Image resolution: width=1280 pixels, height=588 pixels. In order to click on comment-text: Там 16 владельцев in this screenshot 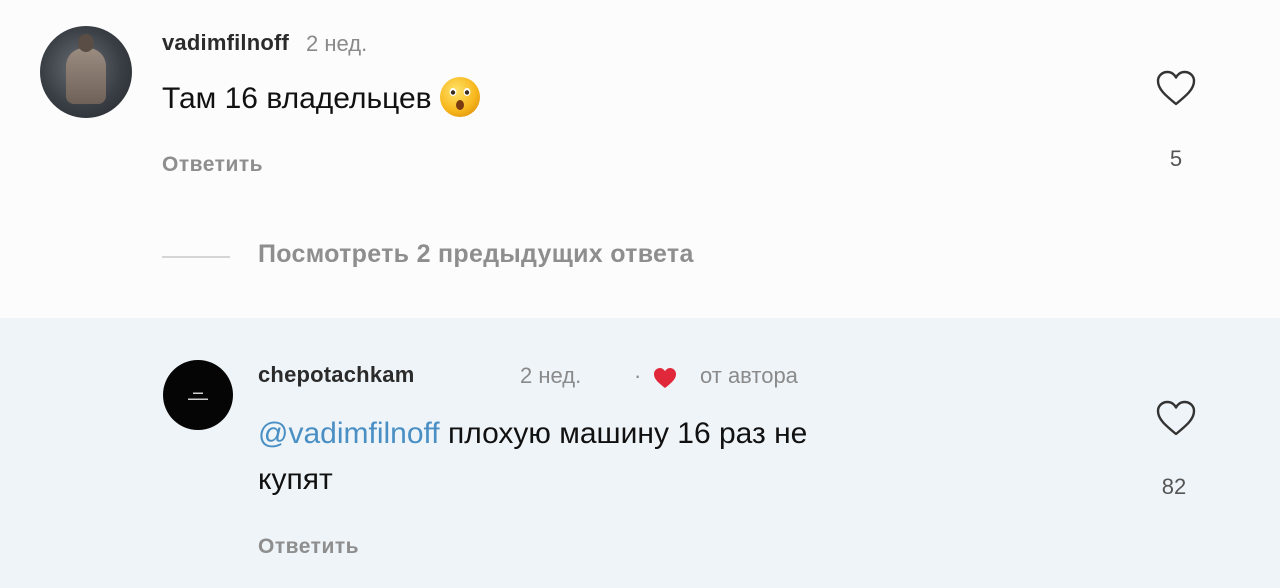, I will do `click(297, 98)`.